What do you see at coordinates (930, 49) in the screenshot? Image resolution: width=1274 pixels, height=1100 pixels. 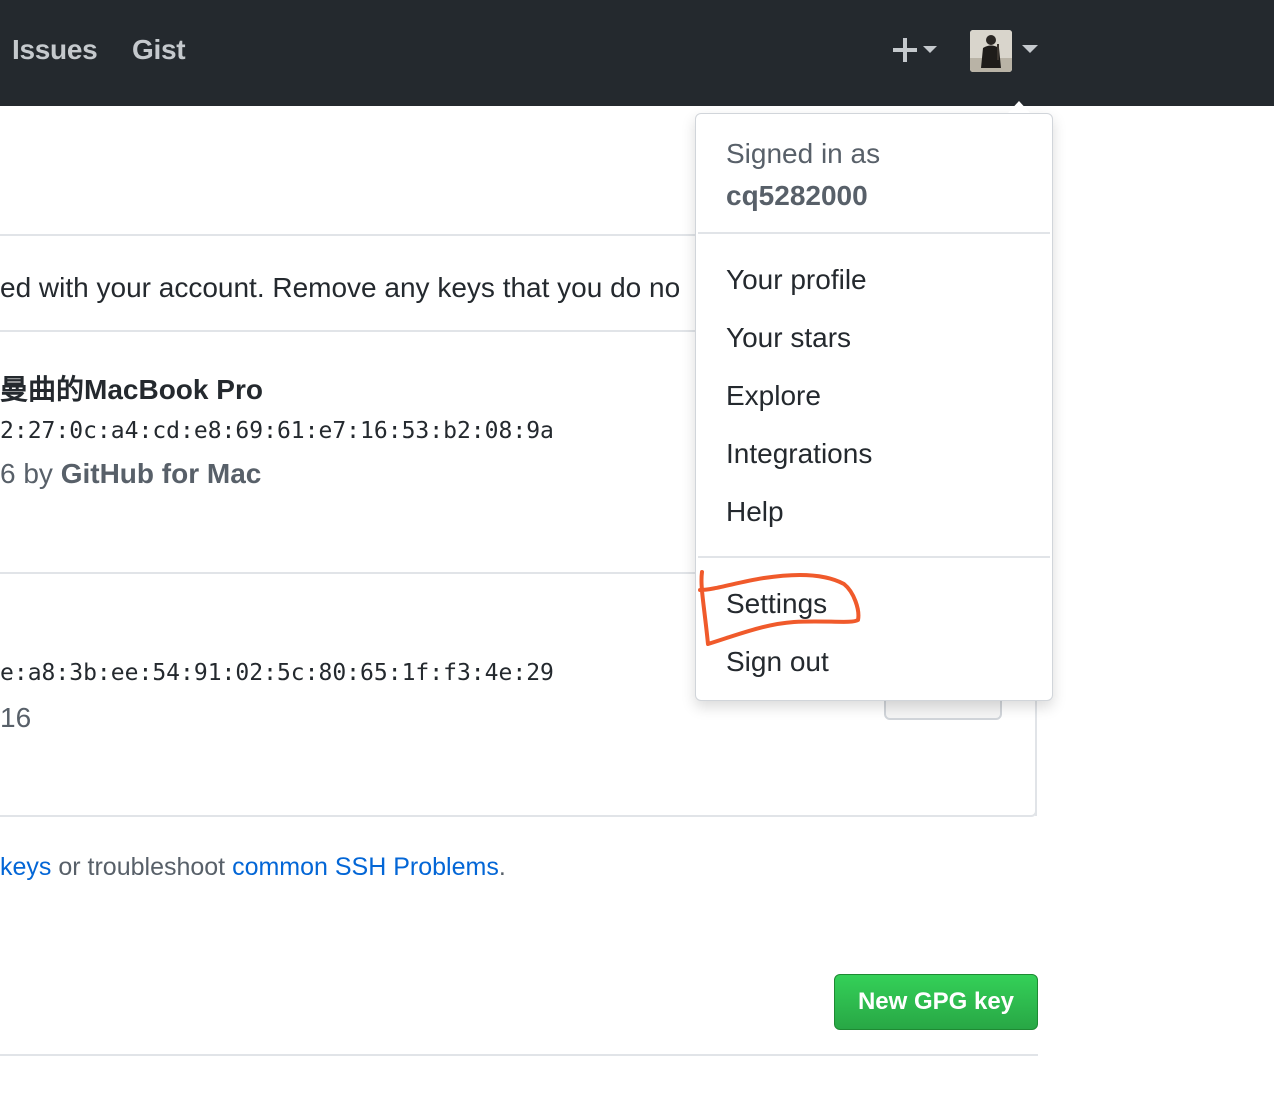 I see `caret-down-icon` at bounding box center [930, 49].